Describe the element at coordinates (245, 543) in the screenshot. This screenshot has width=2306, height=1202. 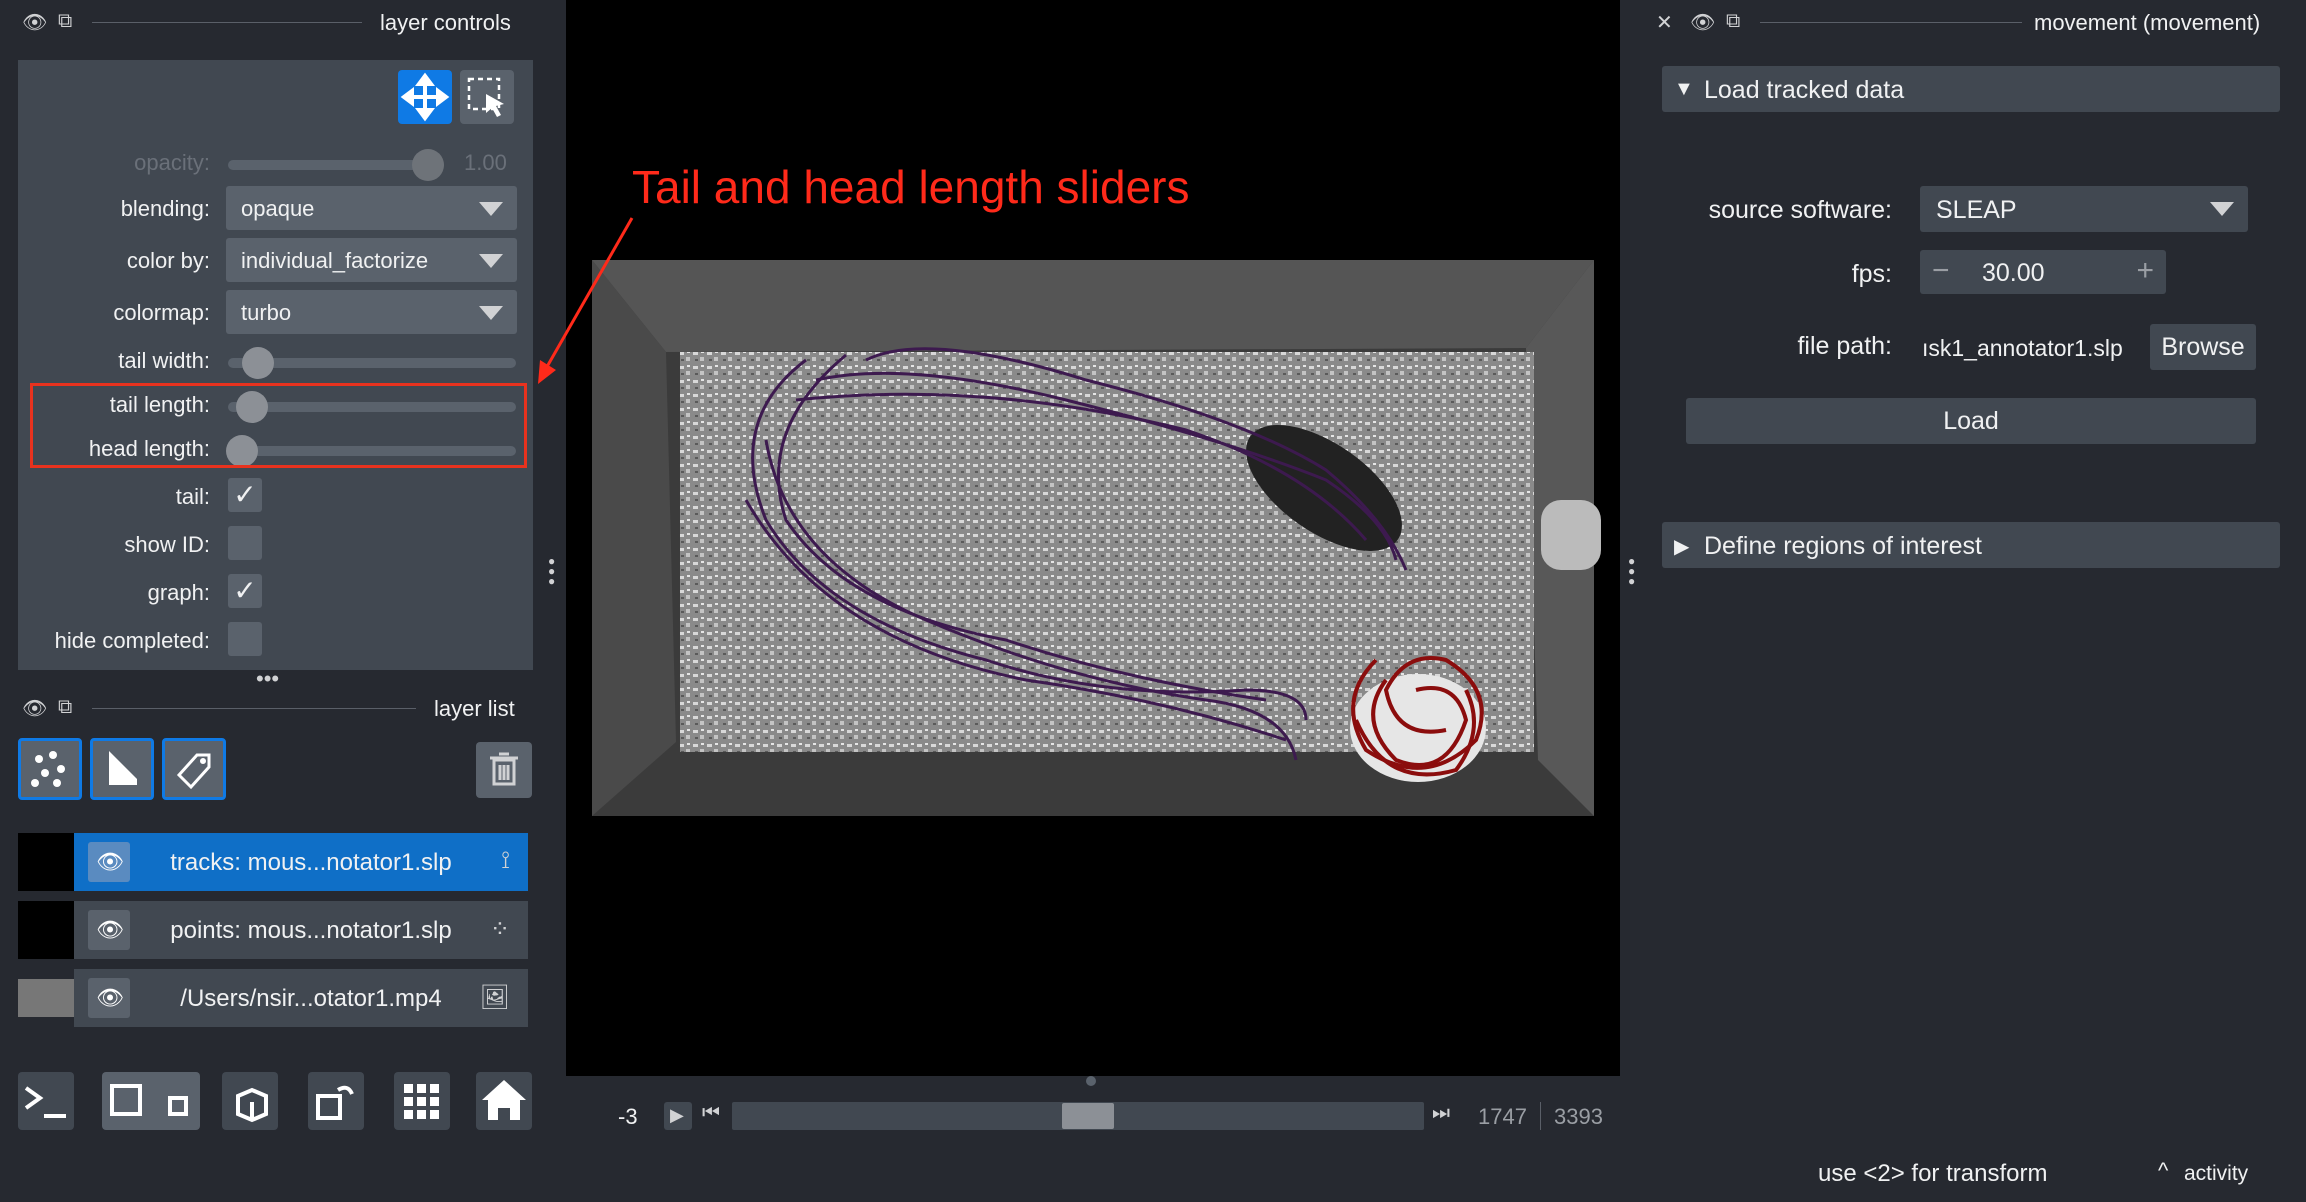
I see `show-id-checkbox` at that location.